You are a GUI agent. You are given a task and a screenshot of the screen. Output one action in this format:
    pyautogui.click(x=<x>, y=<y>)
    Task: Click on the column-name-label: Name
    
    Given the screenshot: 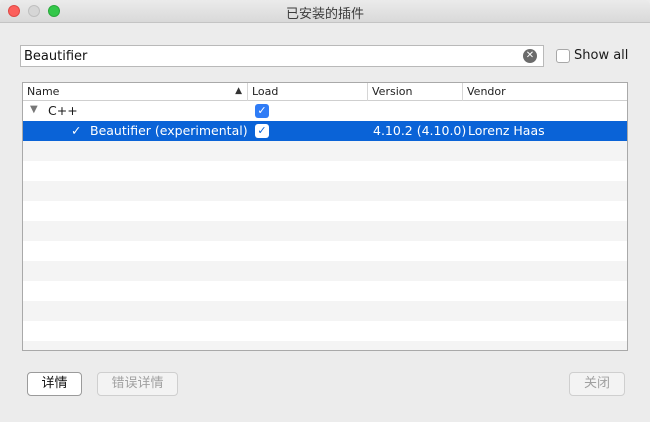 What is the action you would take?
    pyautogui.click(x=43, y=91)
    